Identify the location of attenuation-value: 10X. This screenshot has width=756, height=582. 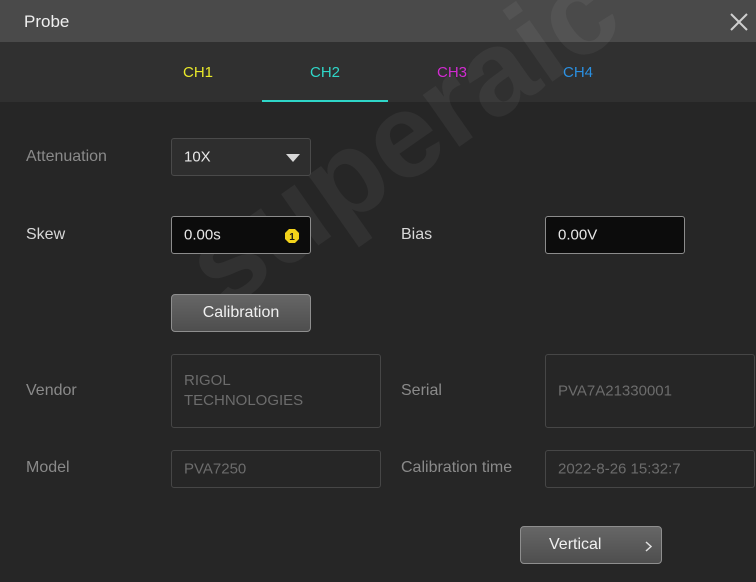
(197, 157).